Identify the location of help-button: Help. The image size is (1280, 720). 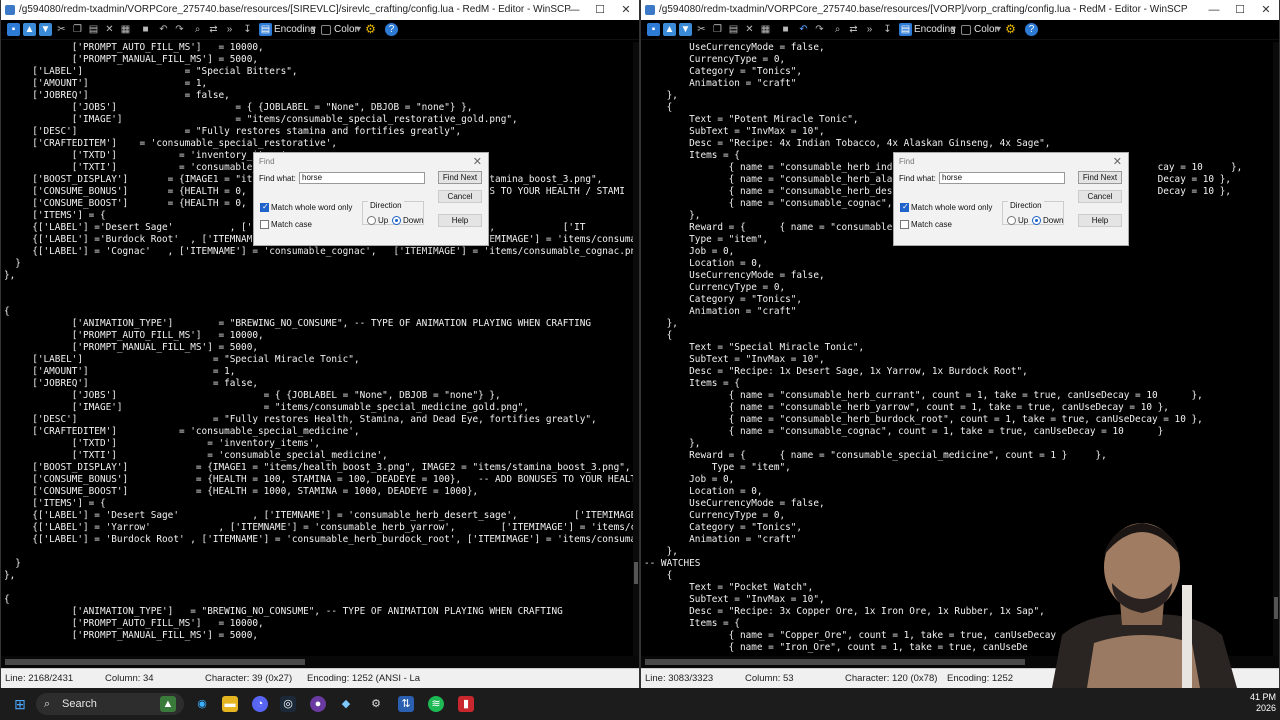
(1100, 220).